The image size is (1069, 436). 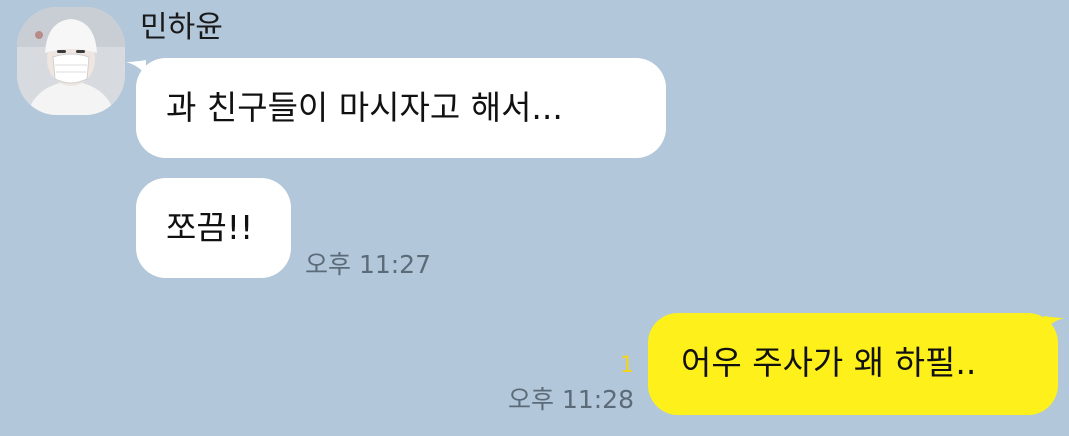 I want to click on message-timestamp: 오후 11:28, so click(x=571, y=399).